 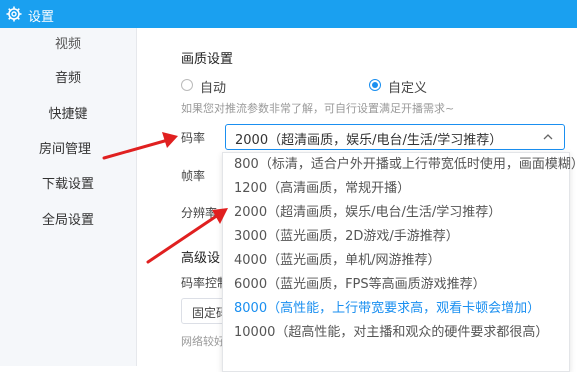 What do you see at coordinates (201, 258) in the screenshot?
I see `advanced-heading: 高级设` at bounding box center [201, 258].